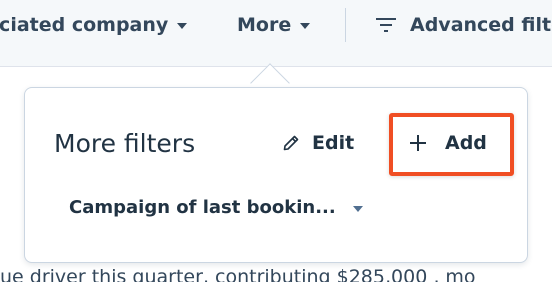 Image resolution: width=552 pixels, height=282 pixels. Describe the element at coordinates (386, 25) in the screenshot. I see `filter-icon` at that location.